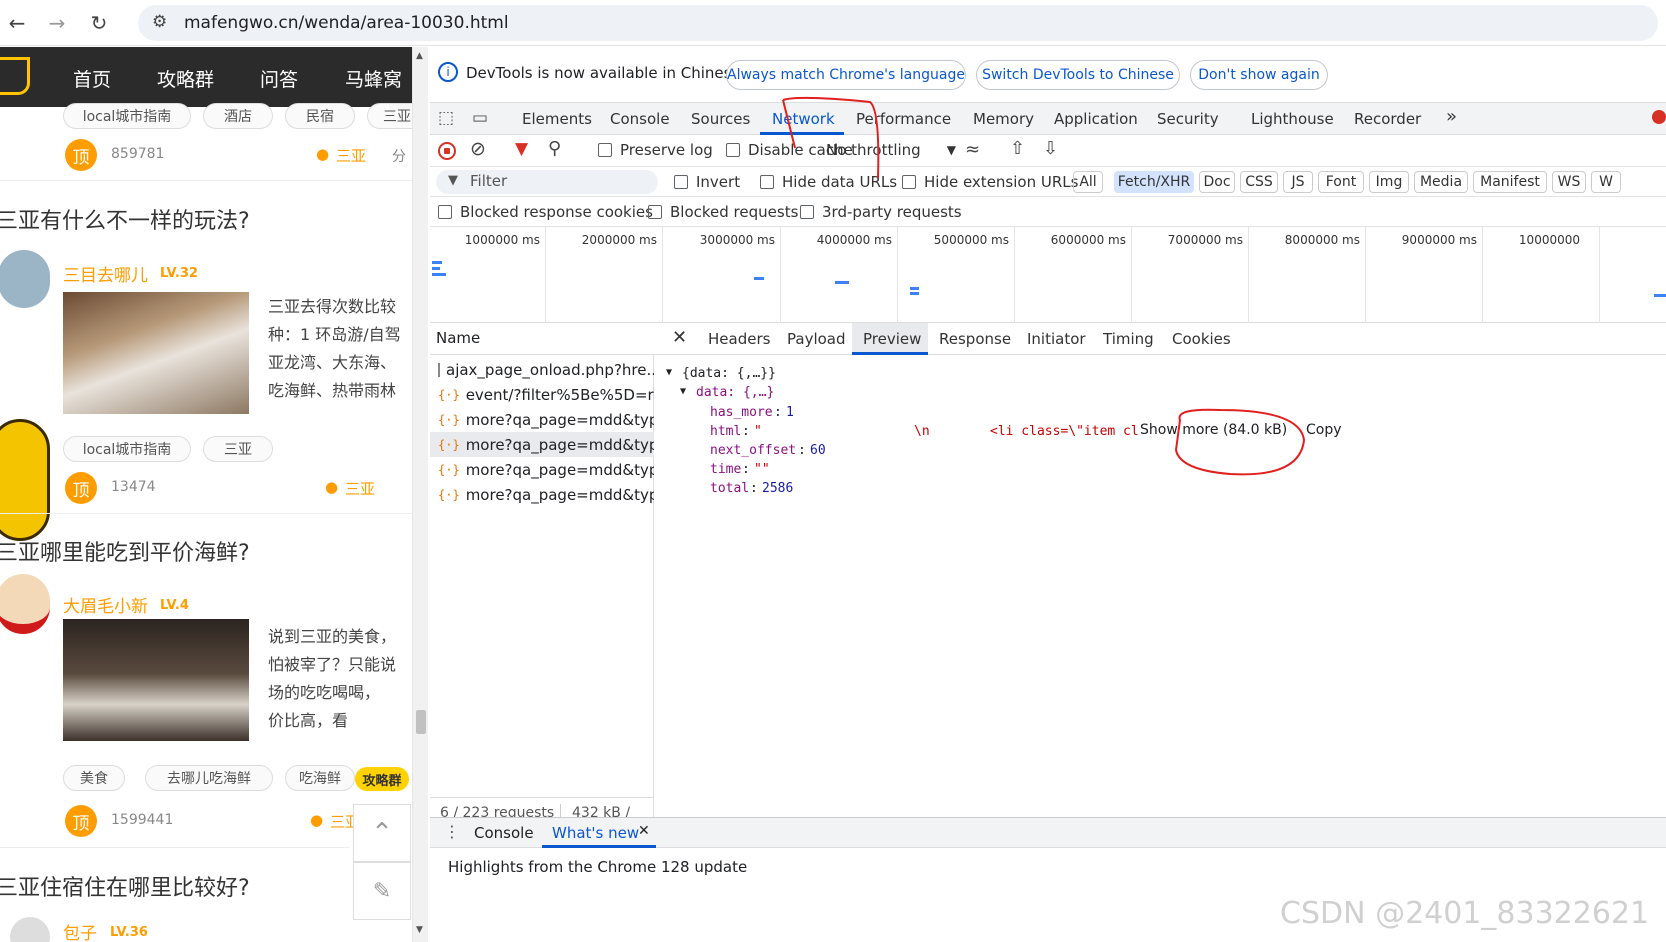 This screenshot has width=1666, height=942. I want to click on red-annotation-overlay, so click(1044, 286).